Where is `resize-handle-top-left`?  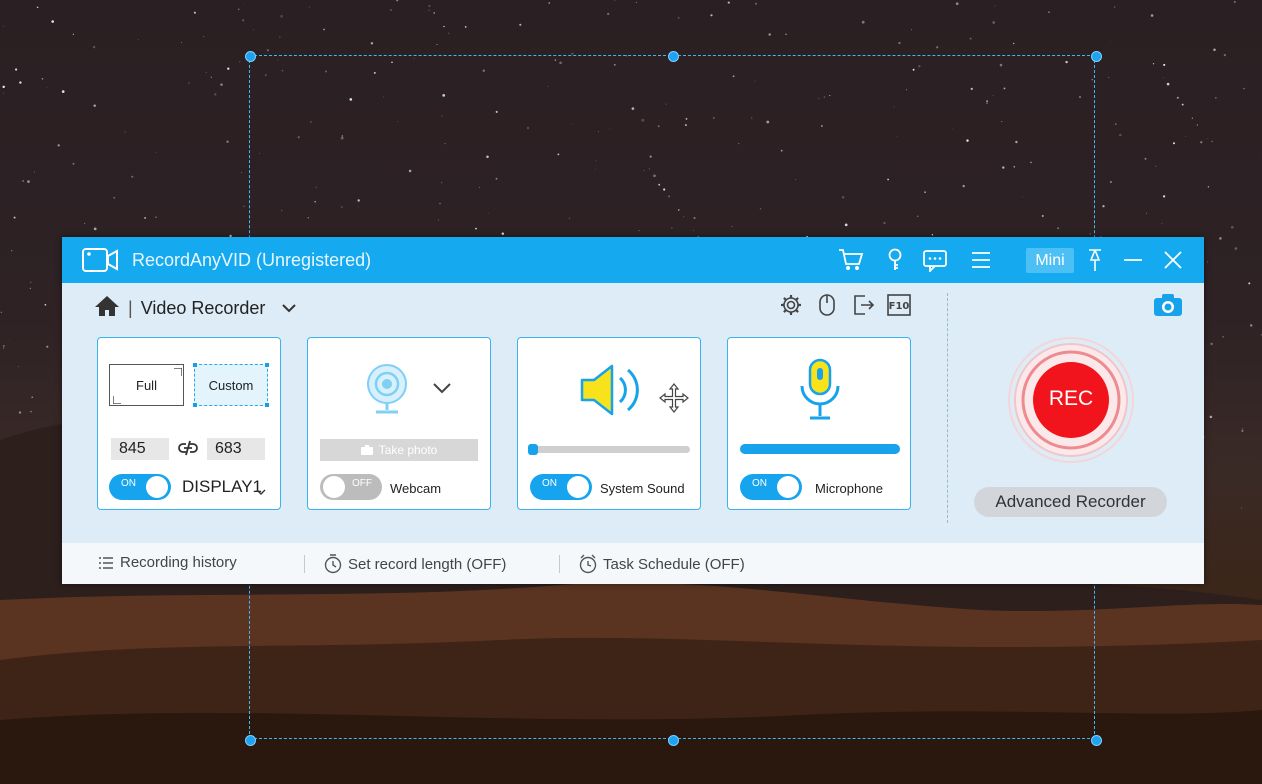 resize-handle-top-left is located at coordinates (250, 56).